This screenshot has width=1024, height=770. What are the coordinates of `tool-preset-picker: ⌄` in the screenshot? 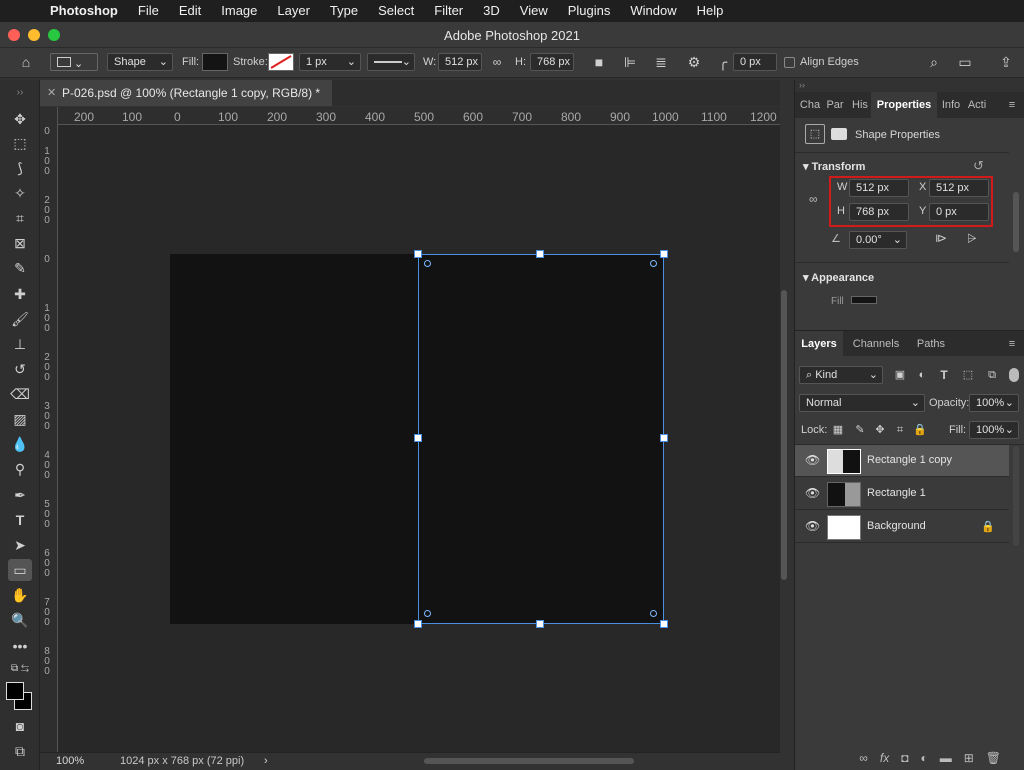 It's located at (74, 62).